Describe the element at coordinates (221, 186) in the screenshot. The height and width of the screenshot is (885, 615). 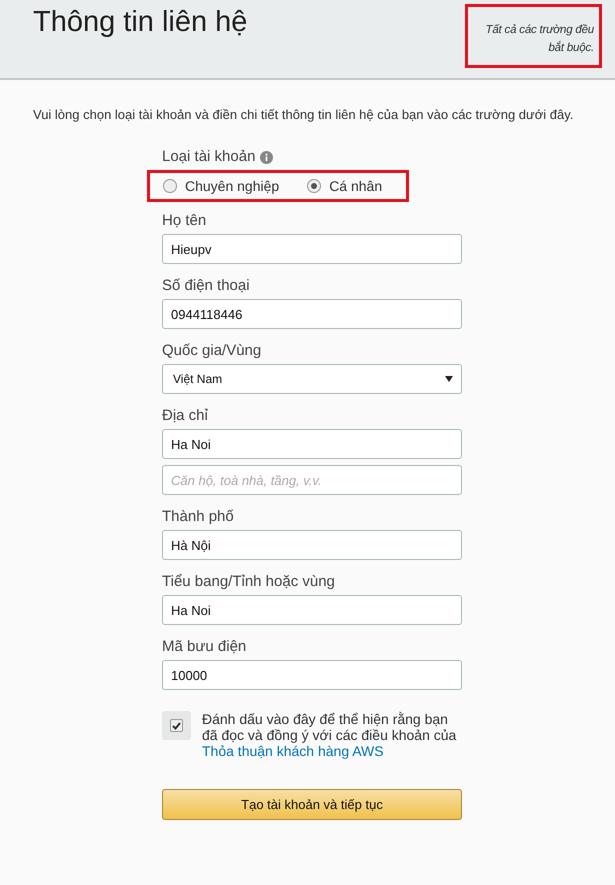
I see `radio-option: Chuyên nghiệp` at that location.